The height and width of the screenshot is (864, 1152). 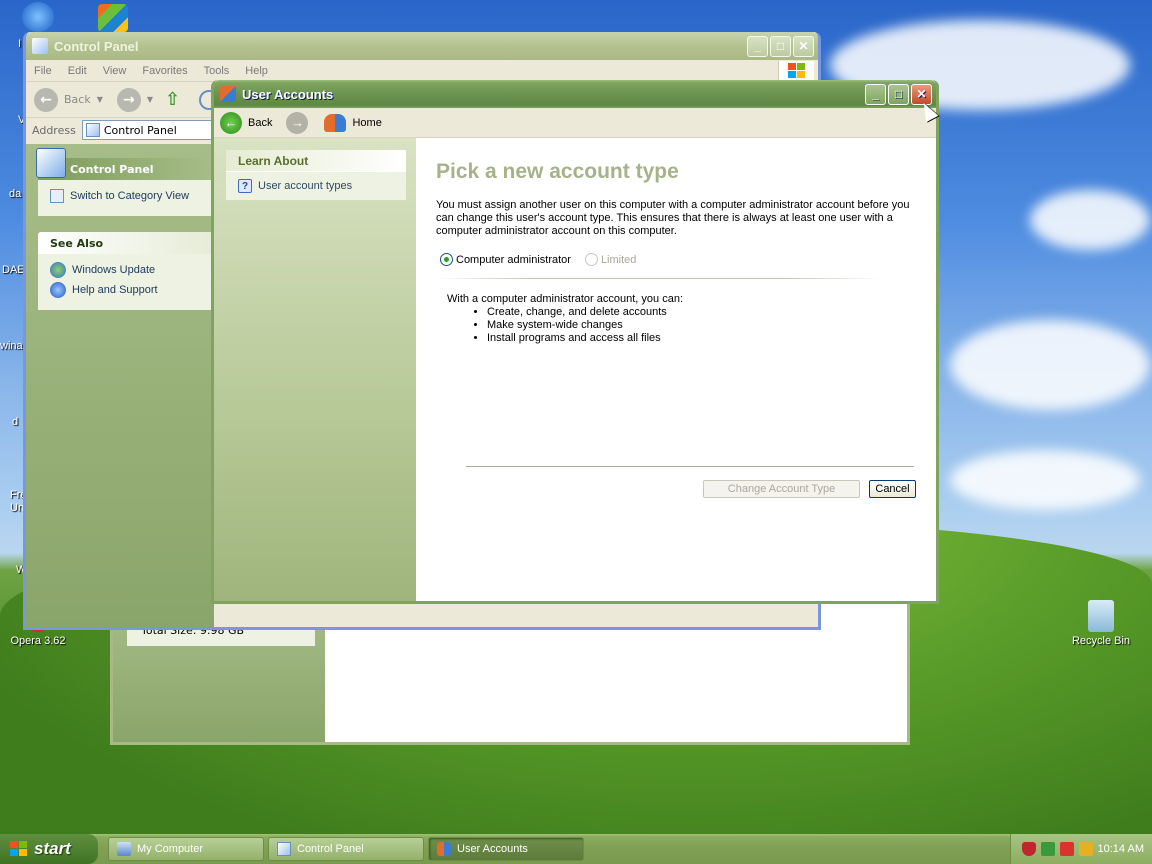 I want to click on radio-limited-label: Limited, so click(x=618, y=259).